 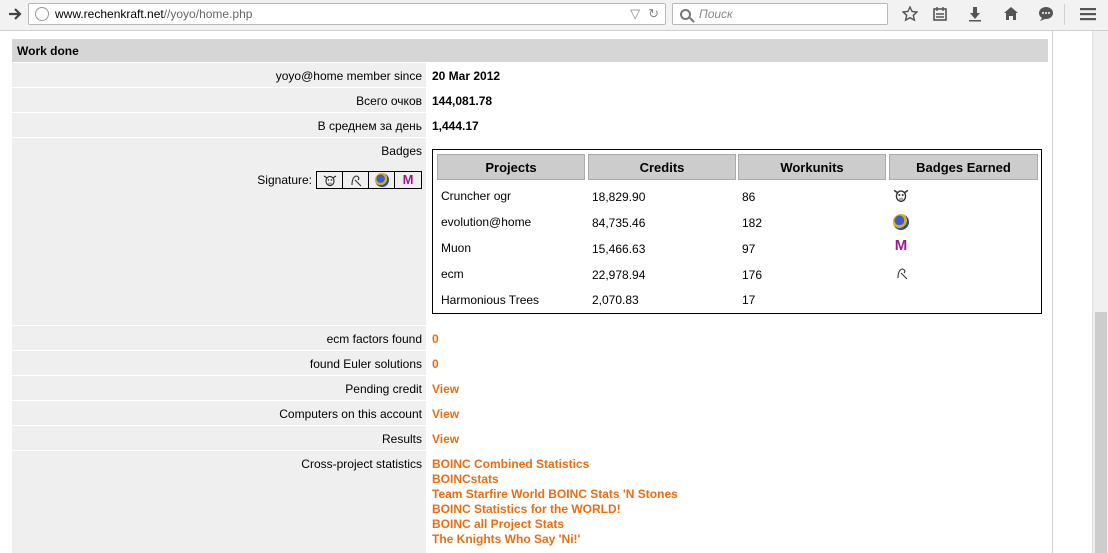 I want to click on row-label: Pending credit, so click(x=219, y=388).